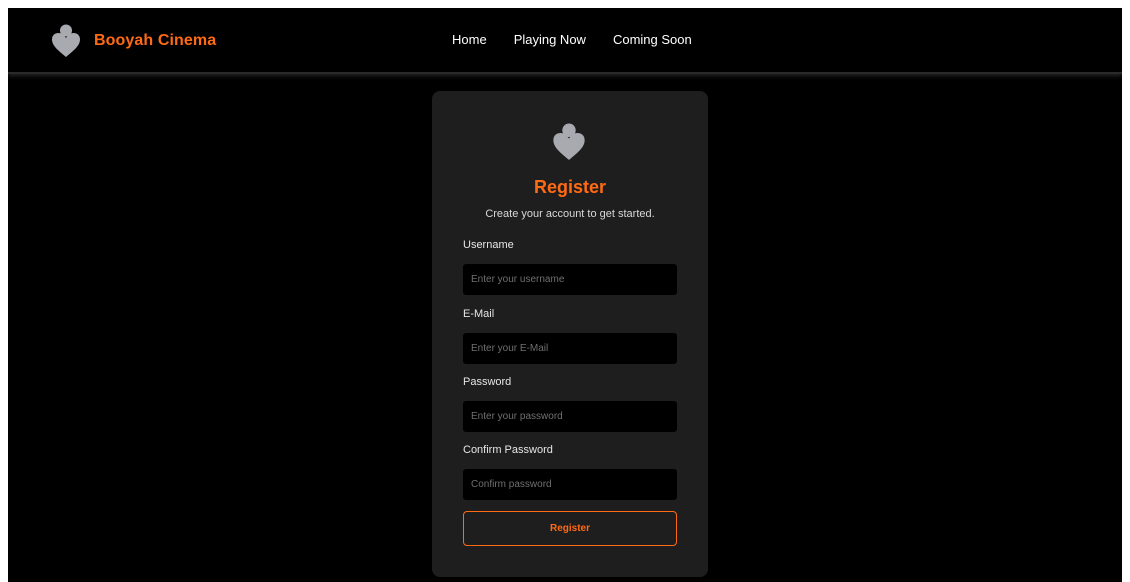 Image resolution: width=1130 pixels, height=582 pixels. Describe the element at coordinates (508, 450) in the screenshot. I see `confirm-password-label: Confirm Password` at that location.